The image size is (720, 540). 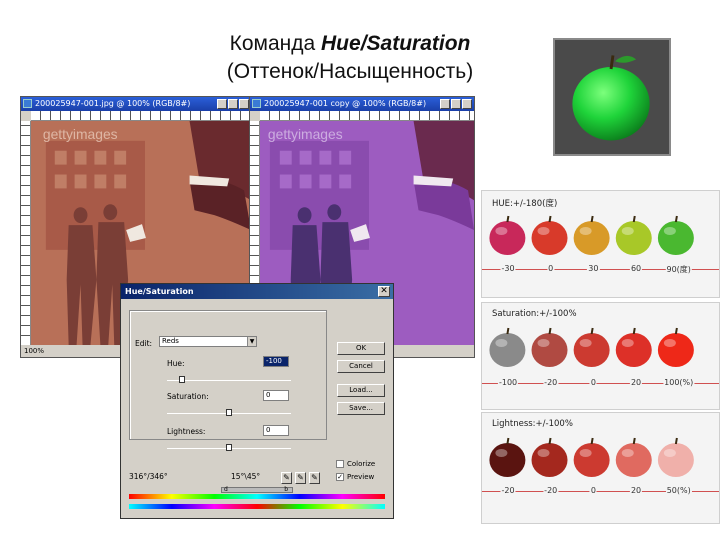 I want to click on tick-label: 90(度), so click(x=678, y=269).